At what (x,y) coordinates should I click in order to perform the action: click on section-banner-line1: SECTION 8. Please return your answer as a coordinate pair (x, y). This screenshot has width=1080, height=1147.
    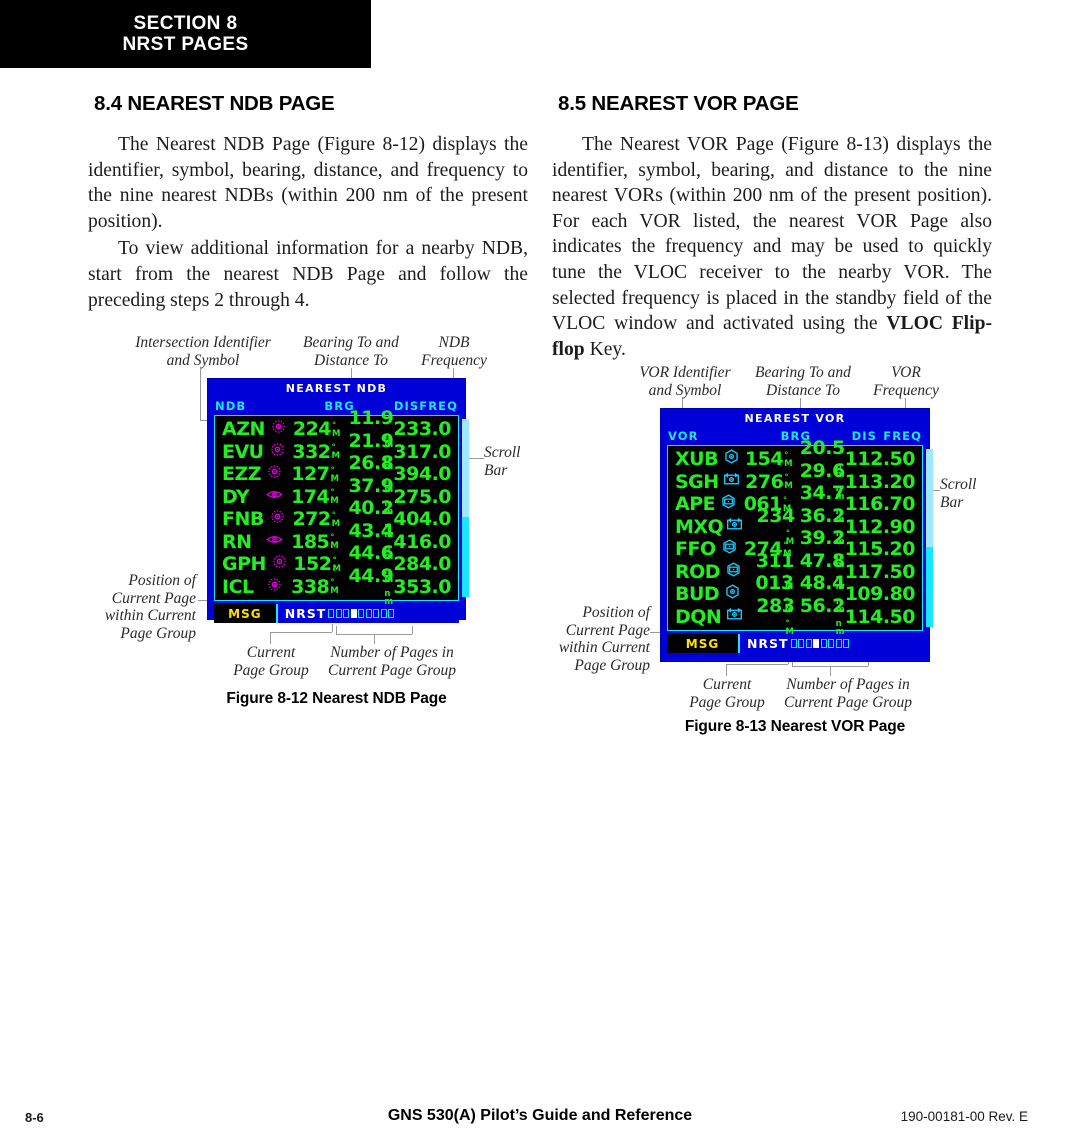
    Looking at the image, I should click on (185, 23).